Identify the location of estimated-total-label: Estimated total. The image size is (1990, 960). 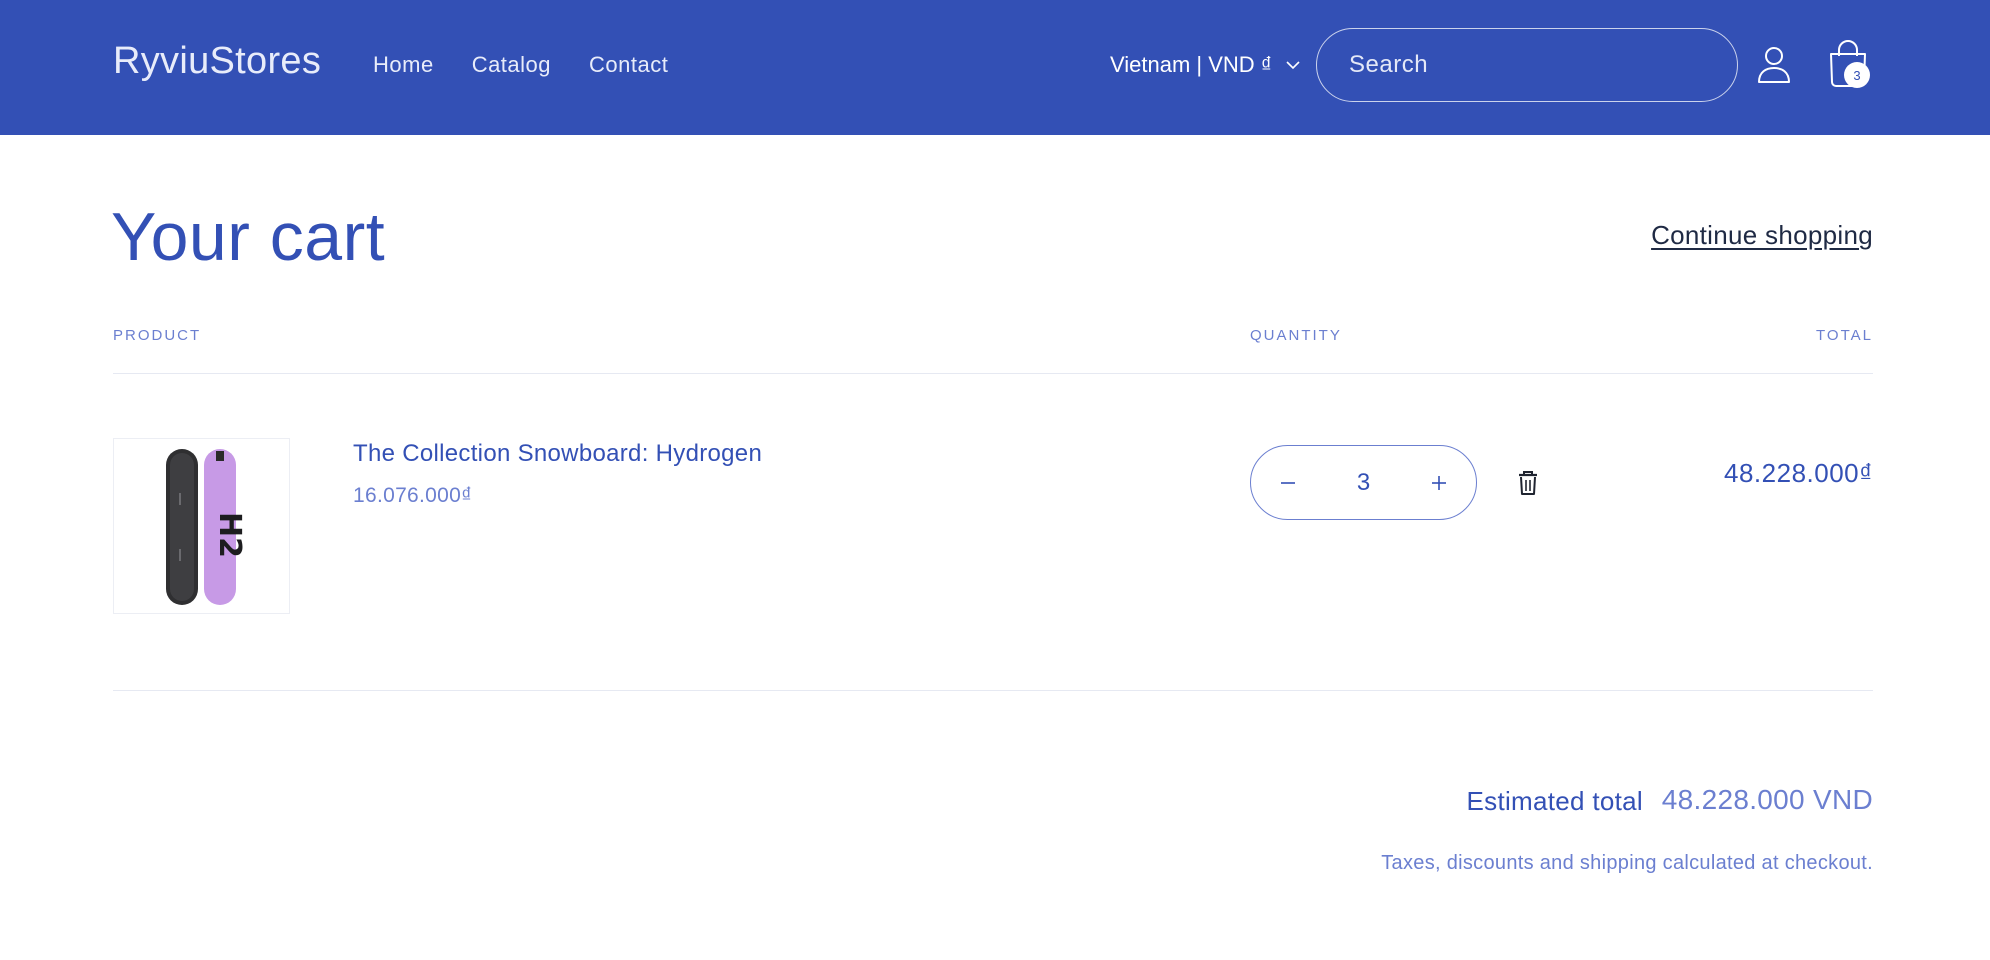
(1554, 801).